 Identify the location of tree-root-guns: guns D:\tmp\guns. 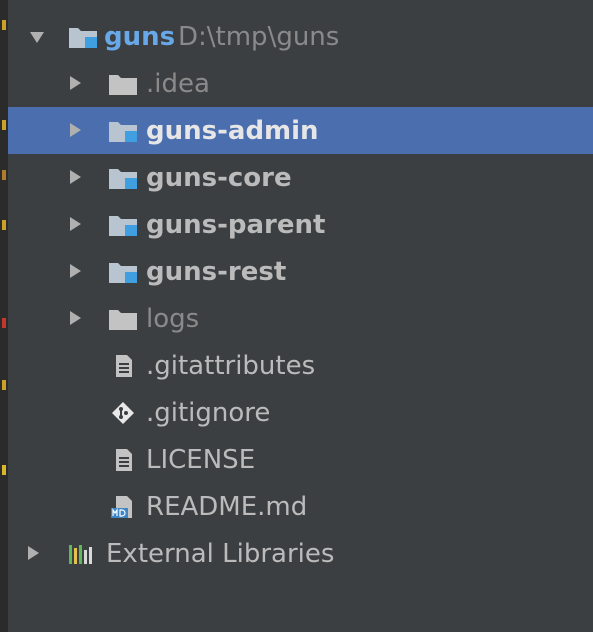
(300, 36).